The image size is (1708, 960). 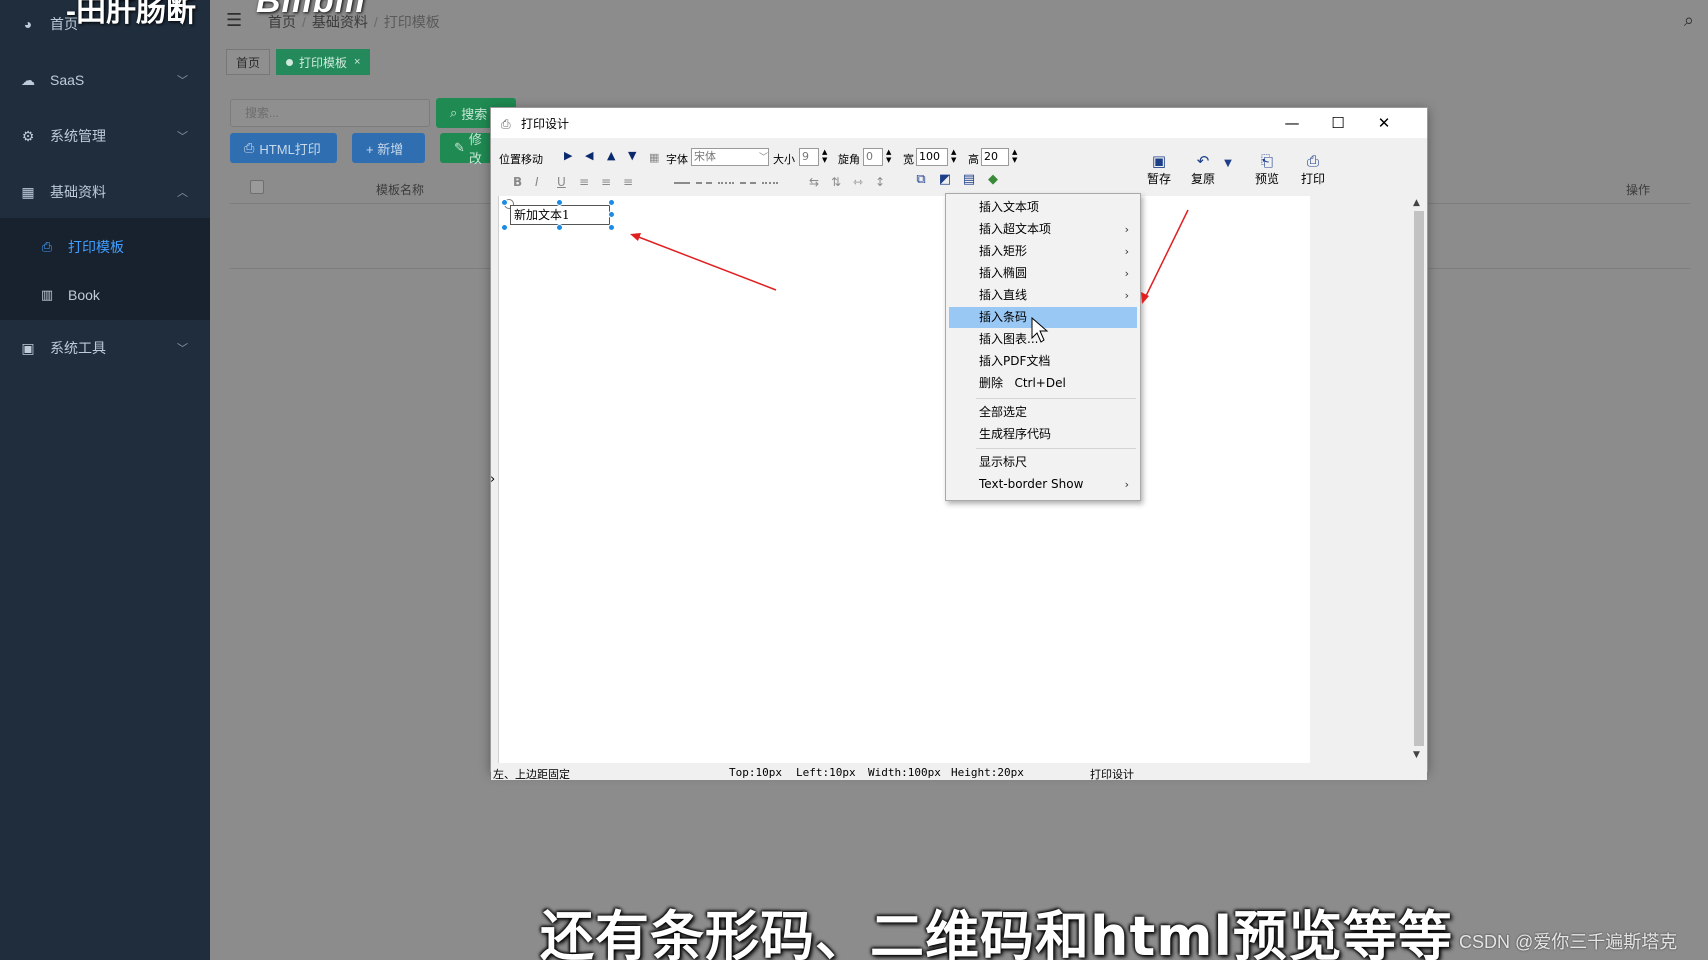 I want to click on grid-icon: ▦, so click(x=654, y=157).